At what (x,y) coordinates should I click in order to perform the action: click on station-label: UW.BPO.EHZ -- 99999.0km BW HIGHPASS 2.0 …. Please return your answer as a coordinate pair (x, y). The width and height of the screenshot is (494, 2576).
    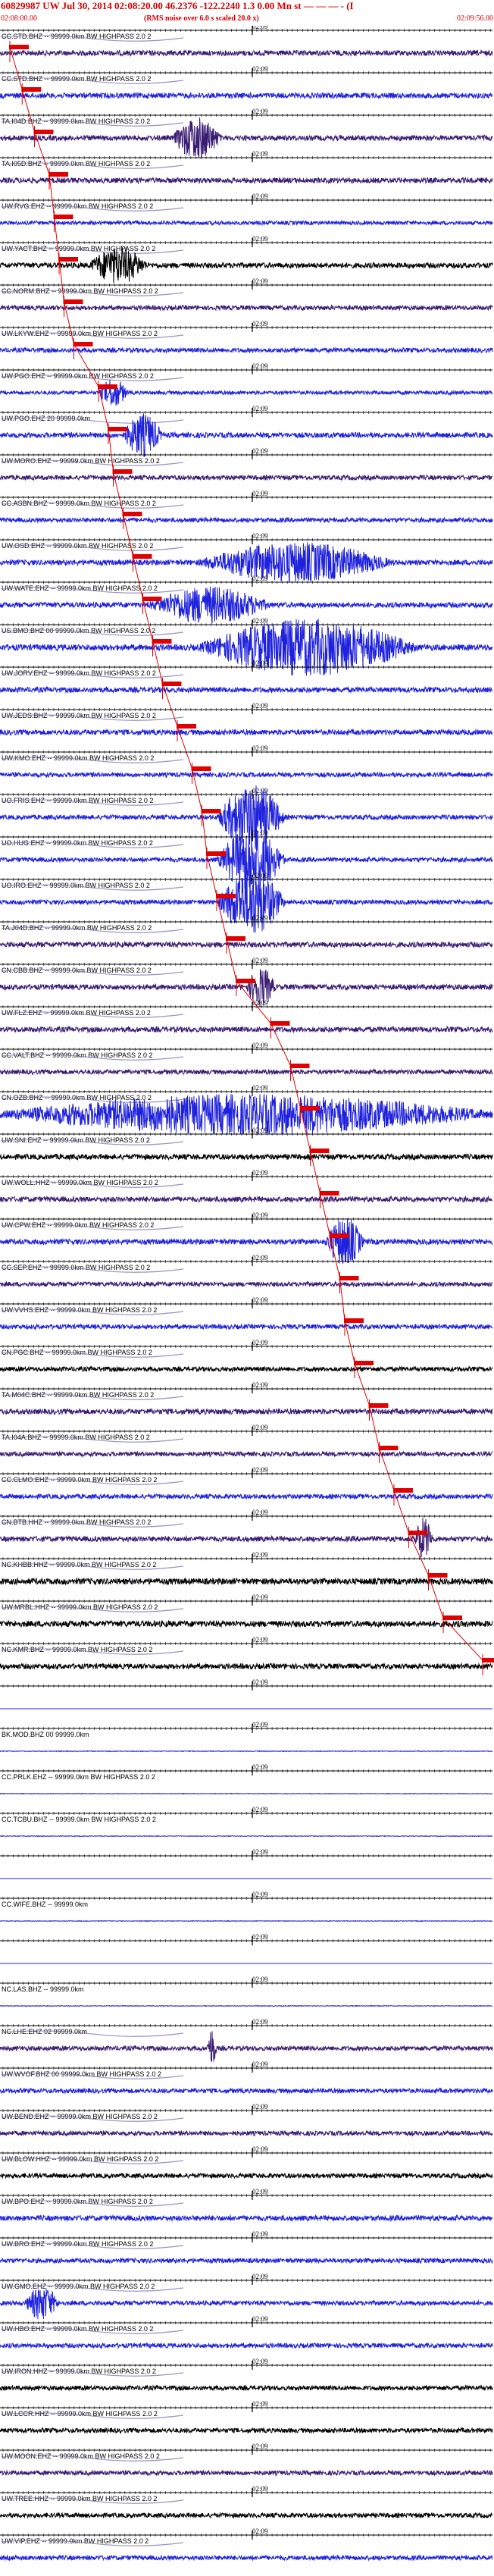
    Looking at the image, I should click on (77, 2201).